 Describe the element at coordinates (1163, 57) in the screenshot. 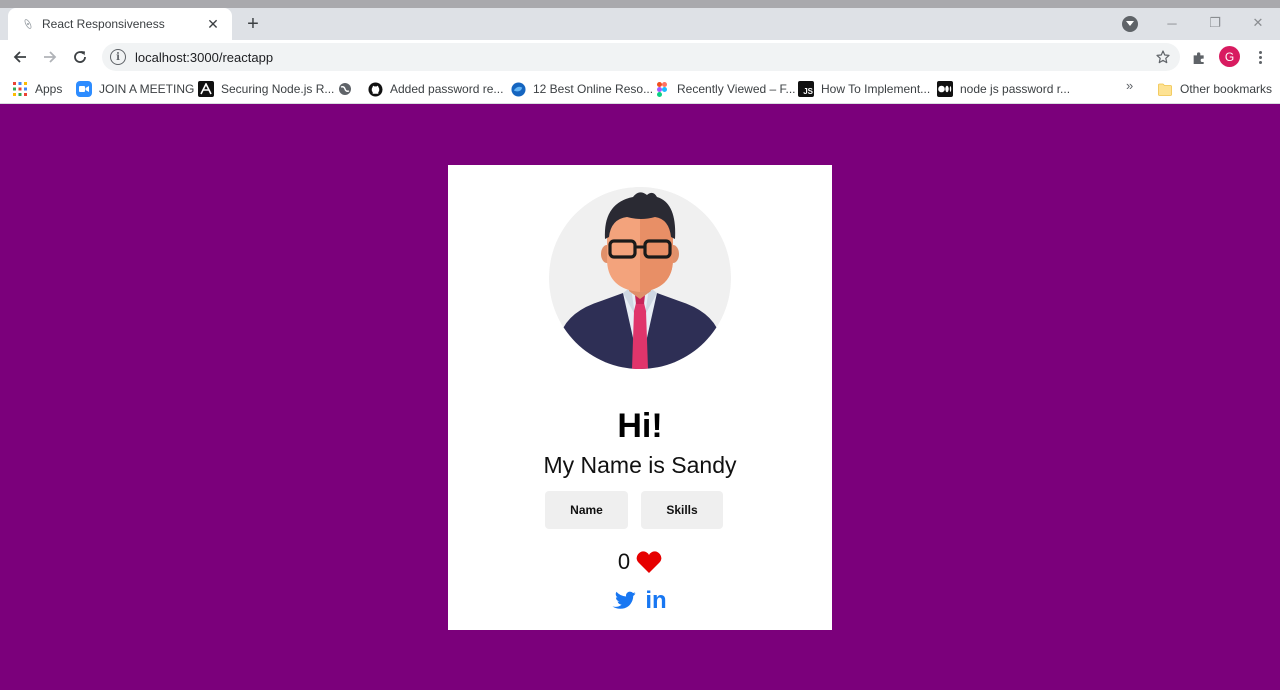

I see `bookmark-star-icon` at that location.